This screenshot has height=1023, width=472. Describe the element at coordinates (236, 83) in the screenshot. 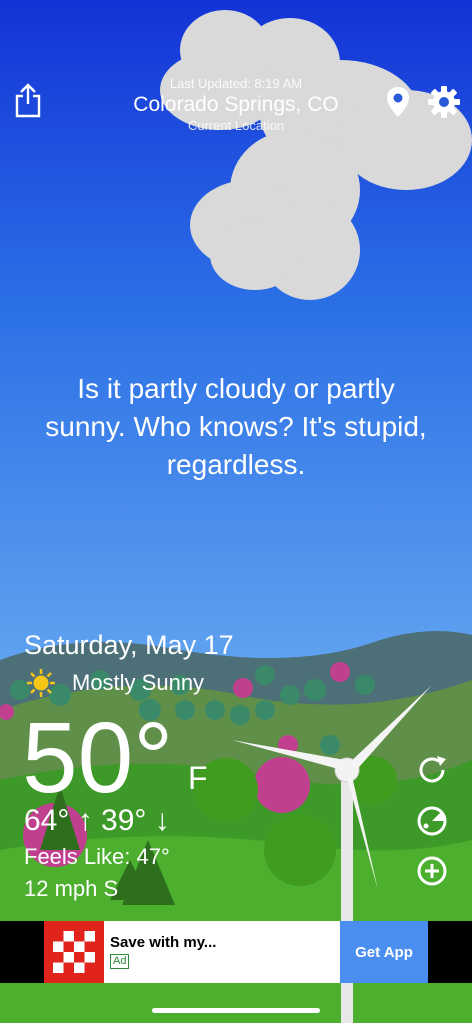

I see `last-updated: Last Updated: 8:19 AM` at that location.